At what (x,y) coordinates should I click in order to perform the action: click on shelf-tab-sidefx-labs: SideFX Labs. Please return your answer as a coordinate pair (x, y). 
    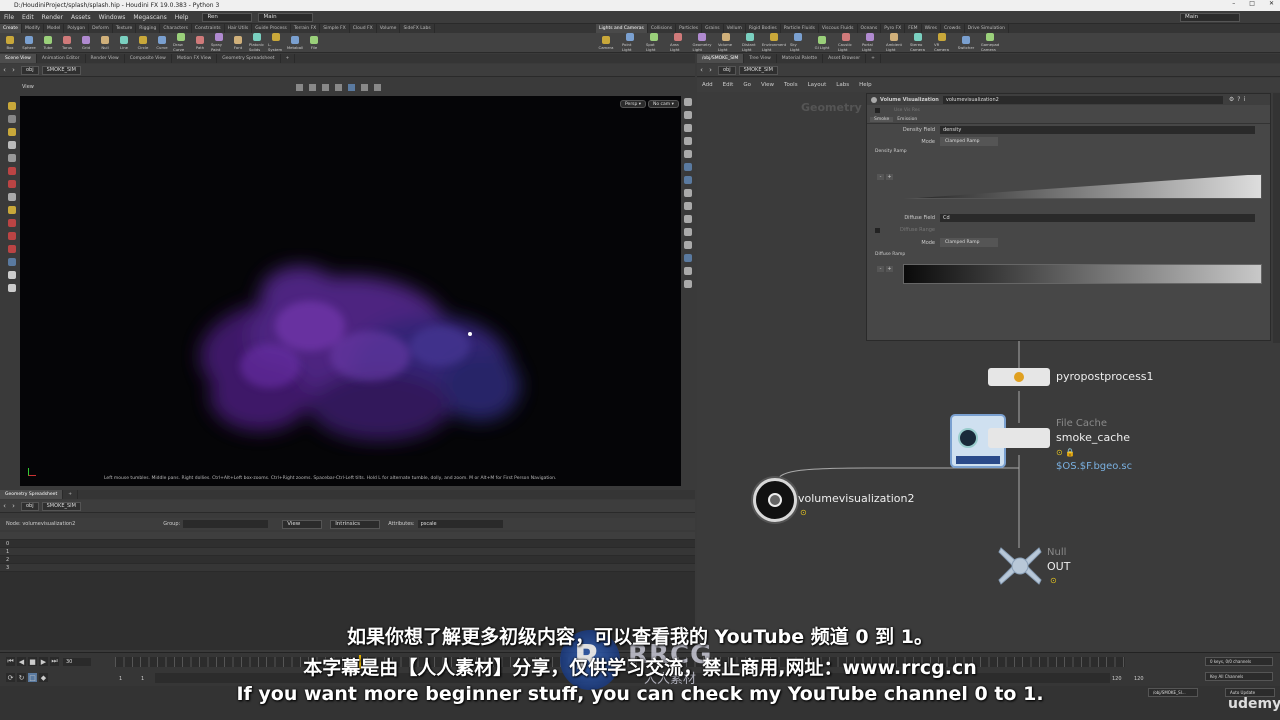
    Looking at the image, I should click on (417, 28).